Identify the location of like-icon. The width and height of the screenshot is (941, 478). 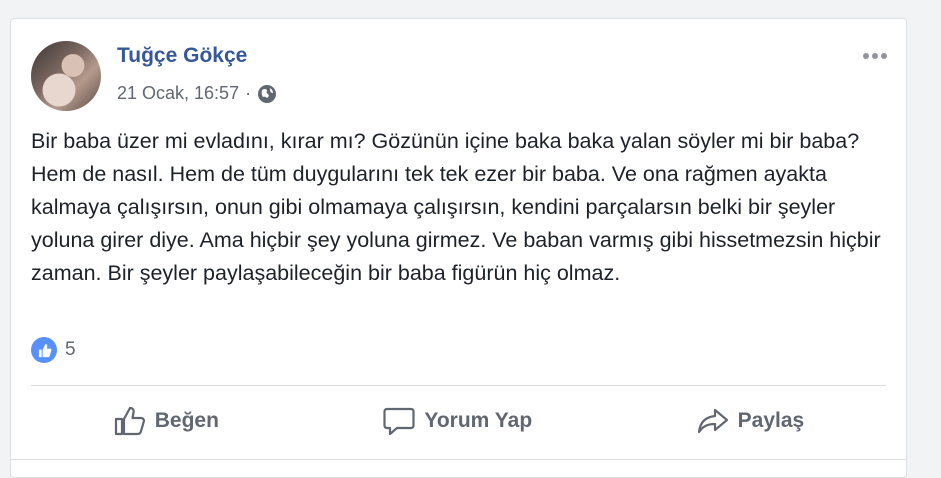
(44, 350).